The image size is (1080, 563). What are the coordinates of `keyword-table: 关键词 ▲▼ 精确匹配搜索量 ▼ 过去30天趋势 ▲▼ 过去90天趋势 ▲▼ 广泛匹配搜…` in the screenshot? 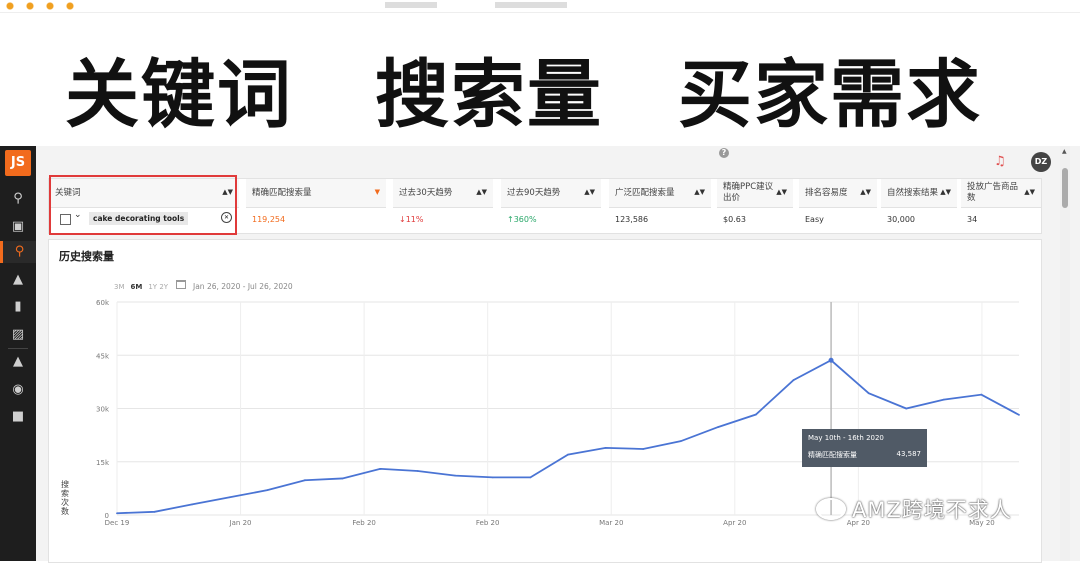 It's located at (545, 205).